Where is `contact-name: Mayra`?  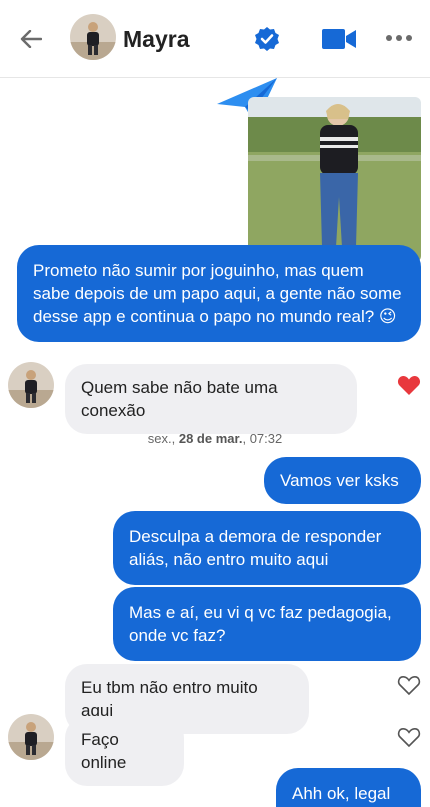 contact-name: Mayra is located at coordinates (156, 39).